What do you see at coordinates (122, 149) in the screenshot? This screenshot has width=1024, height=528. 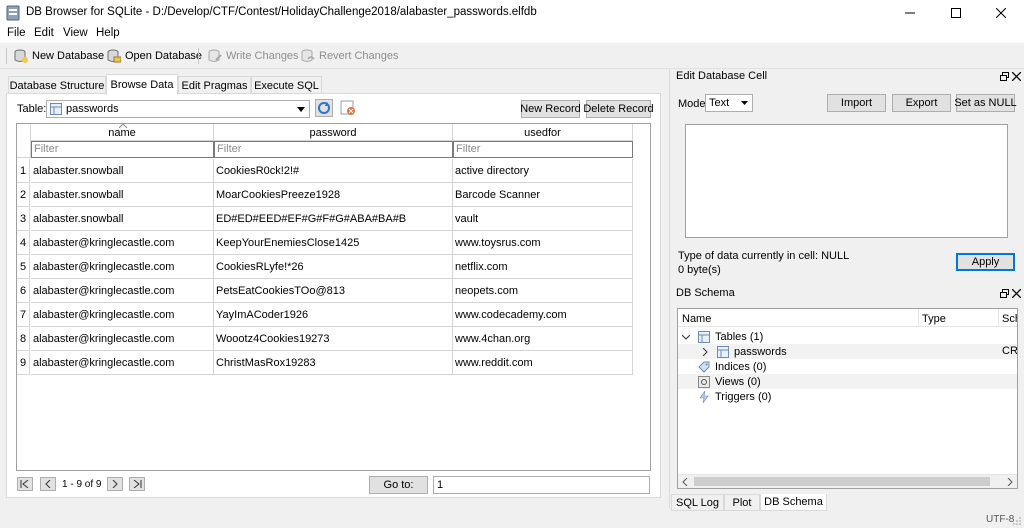 I see `filter-name-input: Filter` at bounding box center [122, 149].